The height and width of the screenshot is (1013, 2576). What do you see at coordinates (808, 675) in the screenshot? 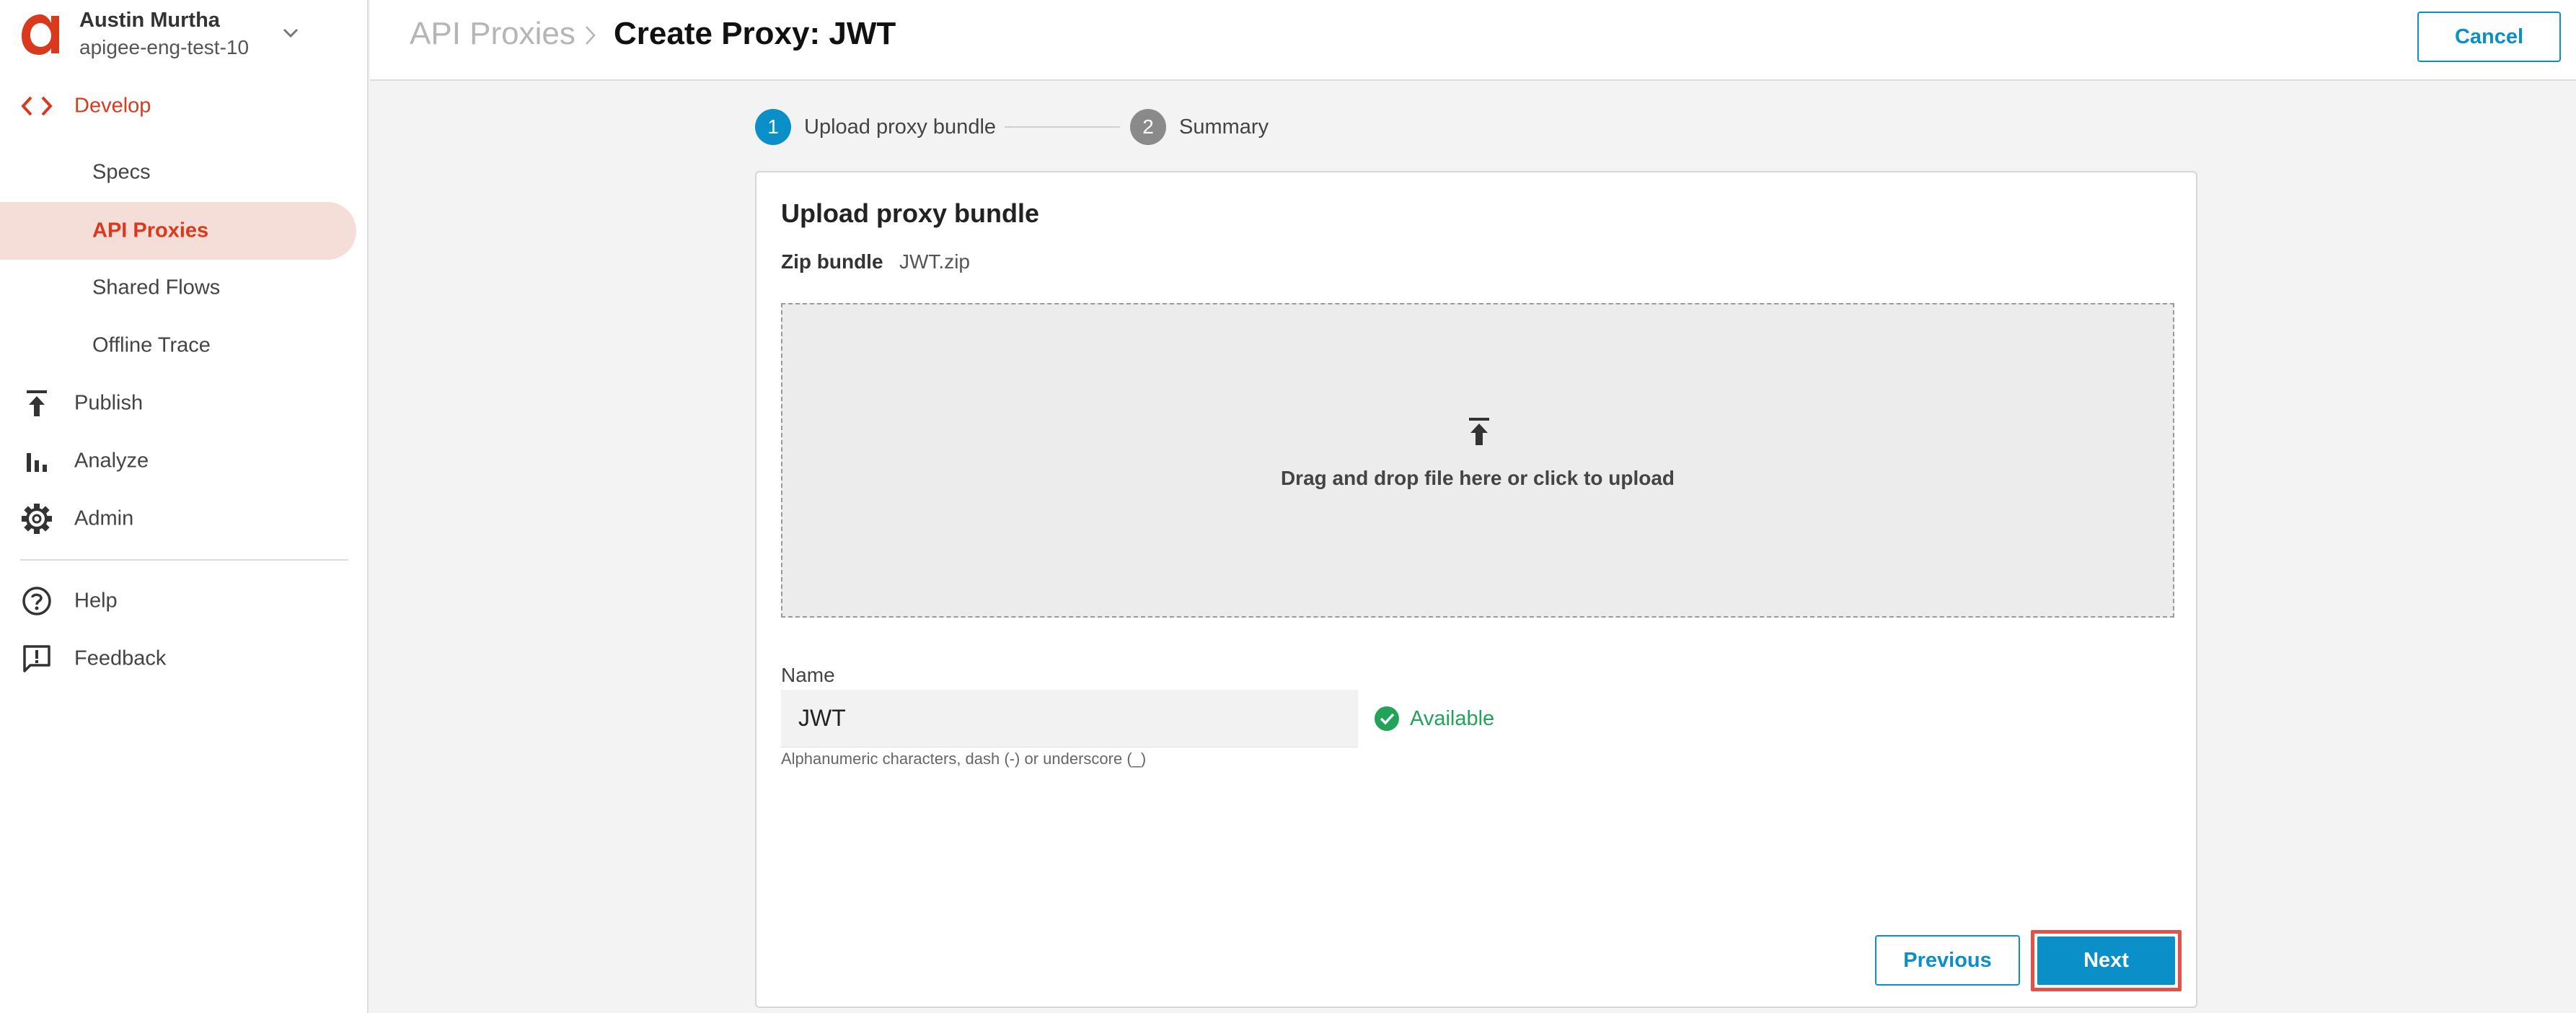
I see `name-label: Name` at bounding box center [808, 675].